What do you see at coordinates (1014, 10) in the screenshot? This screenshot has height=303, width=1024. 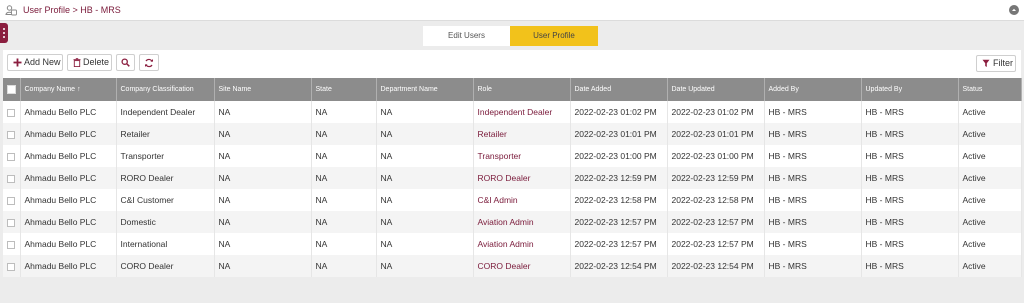 I see `collapse-arrow-icon` at bounding box center [1014, 10].